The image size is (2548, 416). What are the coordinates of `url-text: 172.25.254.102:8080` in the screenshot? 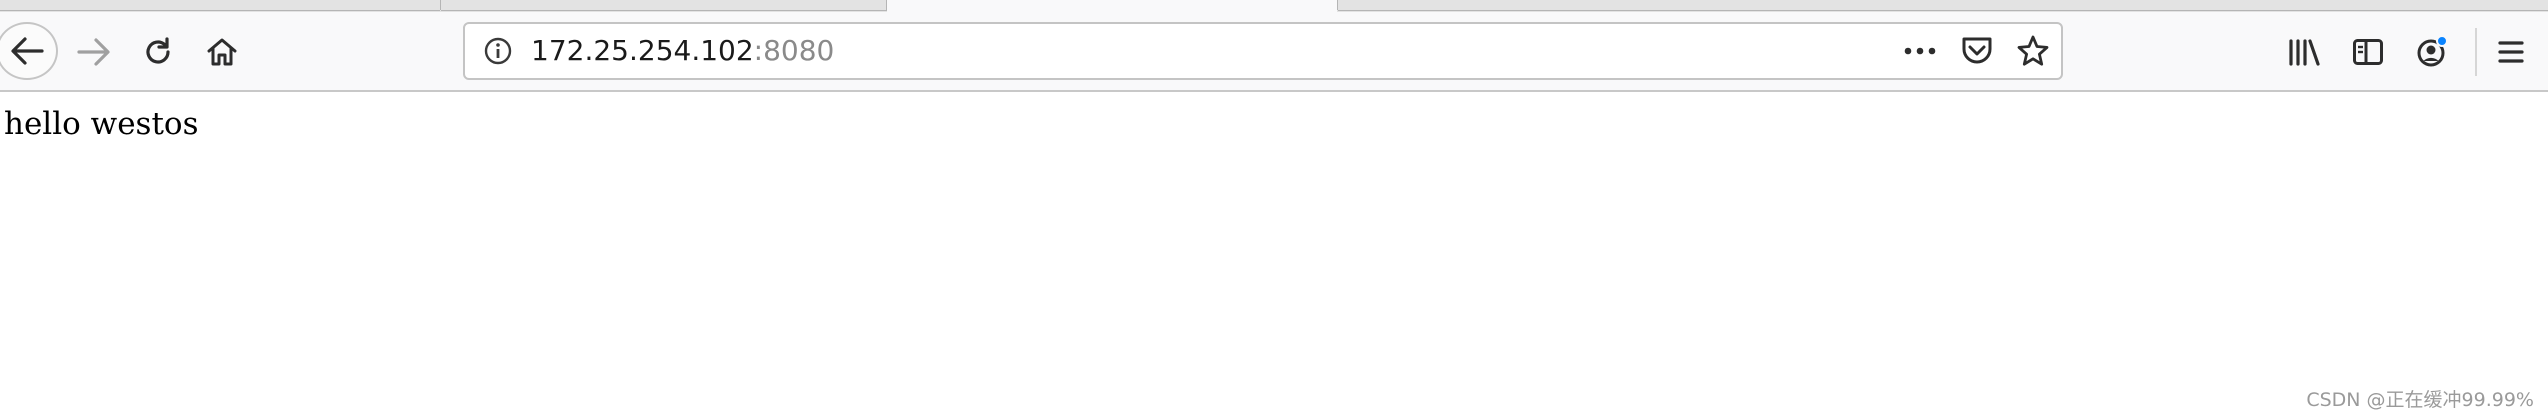 It's located at (682, 51).